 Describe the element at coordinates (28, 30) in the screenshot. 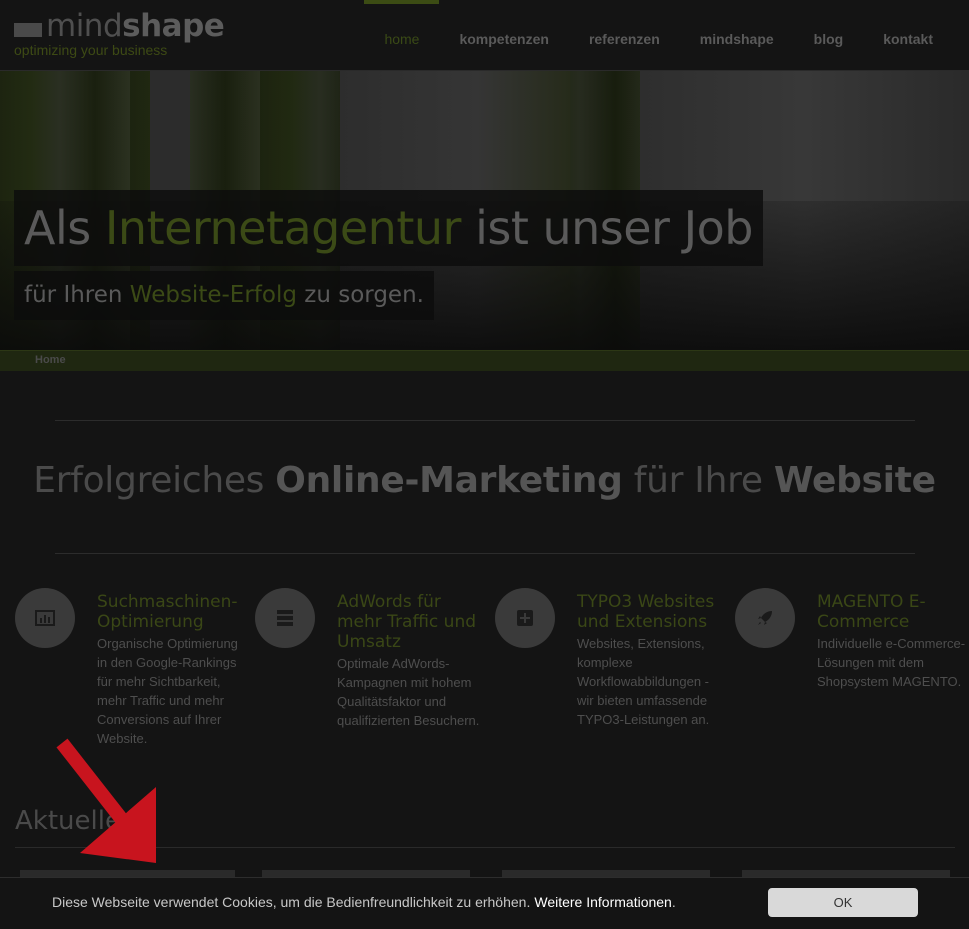

I see `logo-mark-icon` at that location.